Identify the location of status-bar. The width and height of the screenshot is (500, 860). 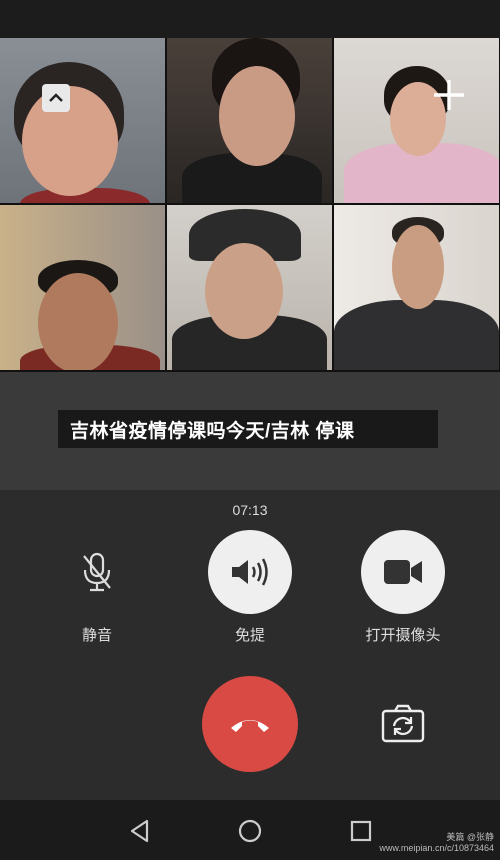
(250, 19).